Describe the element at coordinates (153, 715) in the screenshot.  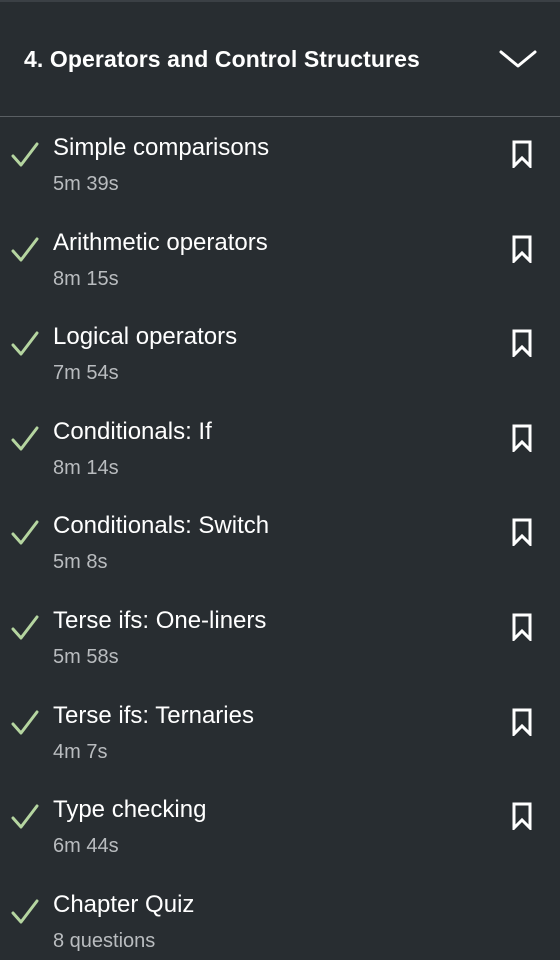
I see `lesson-title: Terse ifs: Ternaries` at that location.